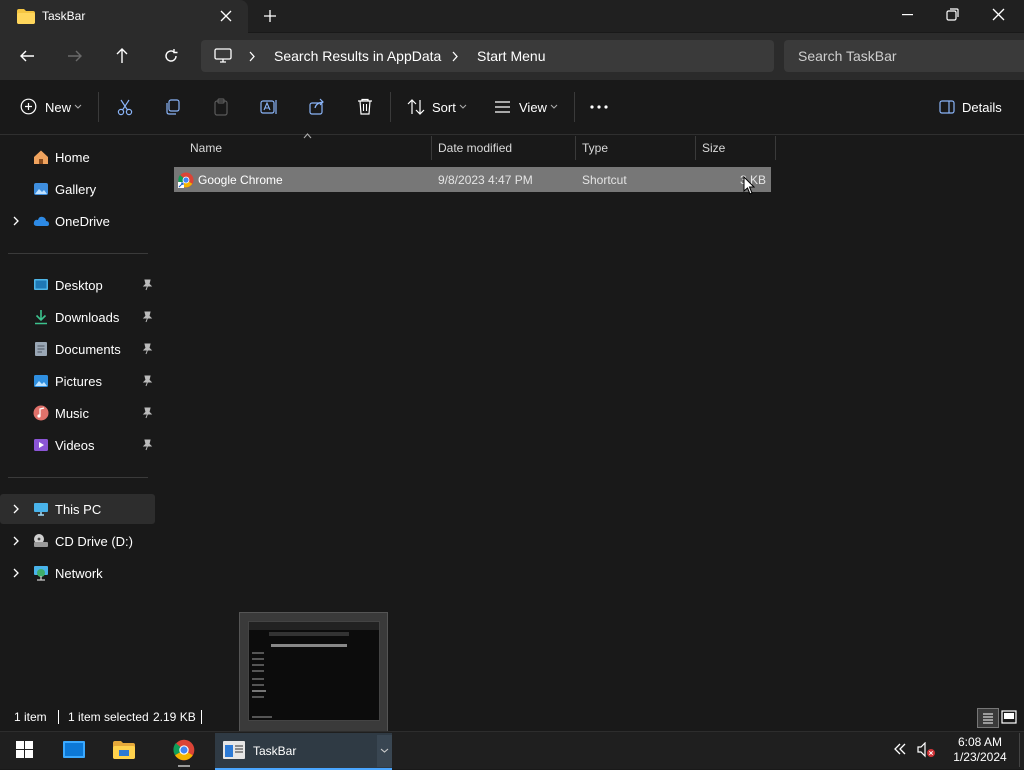 This screenshot has width=1024, height=770. I want to click on show-hidden-icons-icon, so click(900, 749).